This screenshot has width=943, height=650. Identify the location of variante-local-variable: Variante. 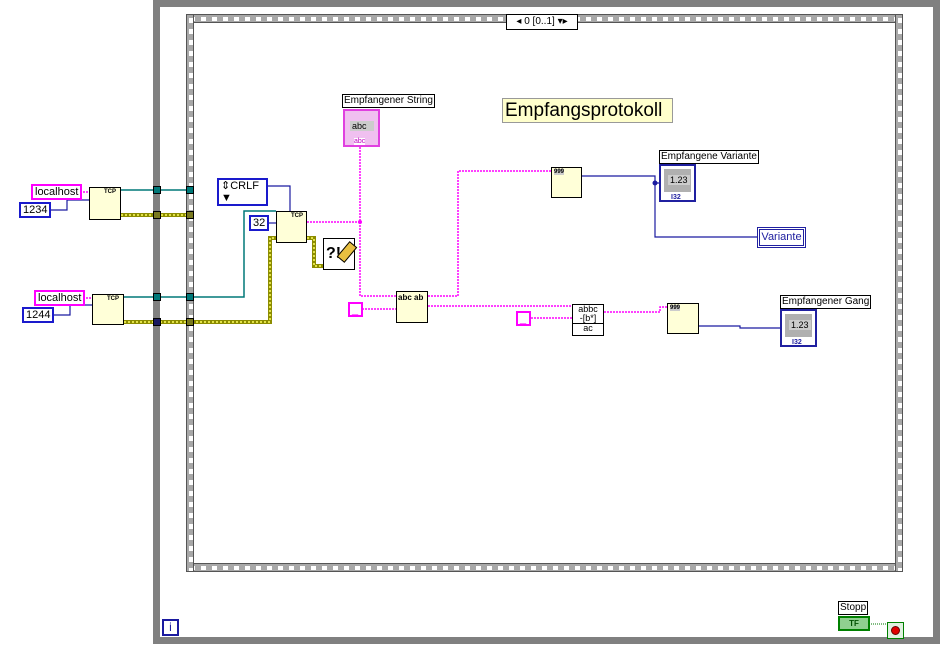
(781, 237).